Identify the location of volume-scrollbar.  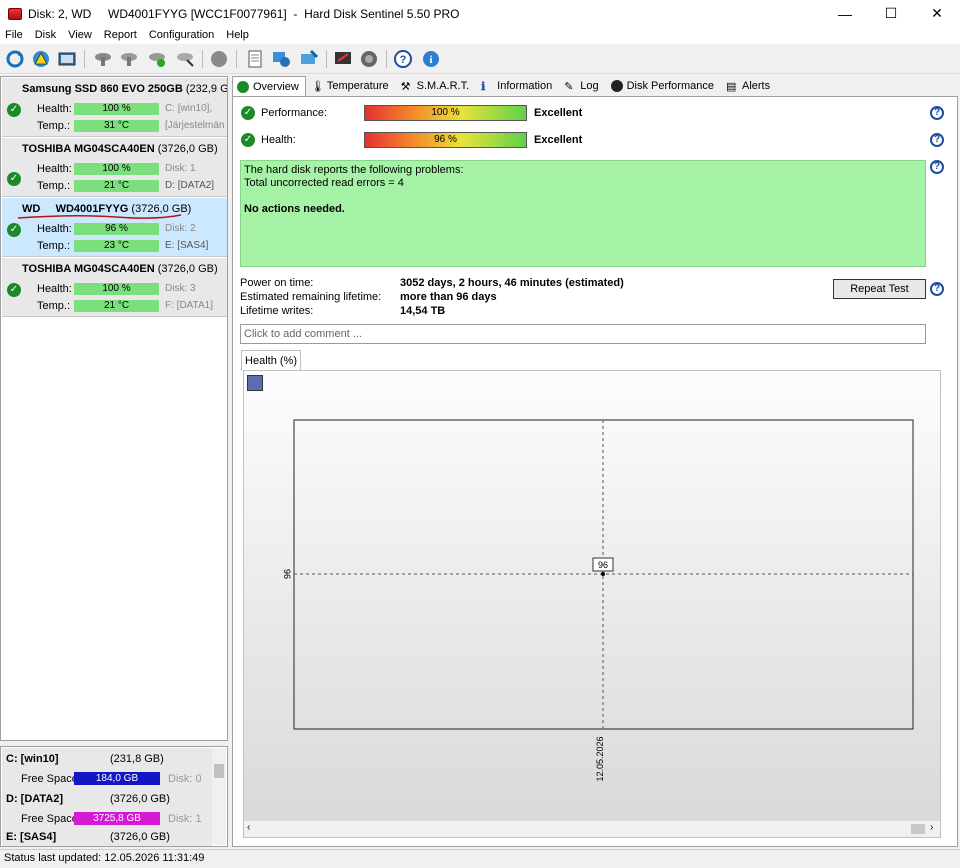
(219, 796).